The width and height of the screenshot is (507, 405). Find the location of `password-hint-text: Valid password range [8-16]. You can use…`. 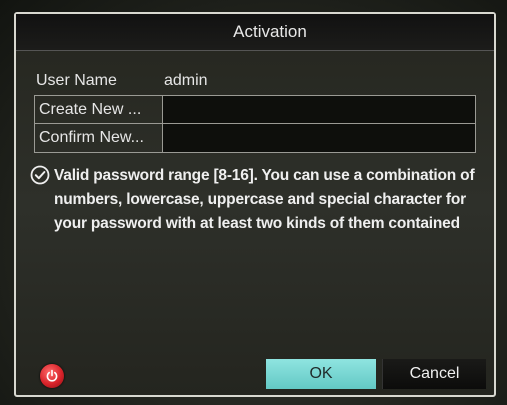

password-hint-text: Valid password range [8-16]. You can use… is located at coordinates (264, 199).